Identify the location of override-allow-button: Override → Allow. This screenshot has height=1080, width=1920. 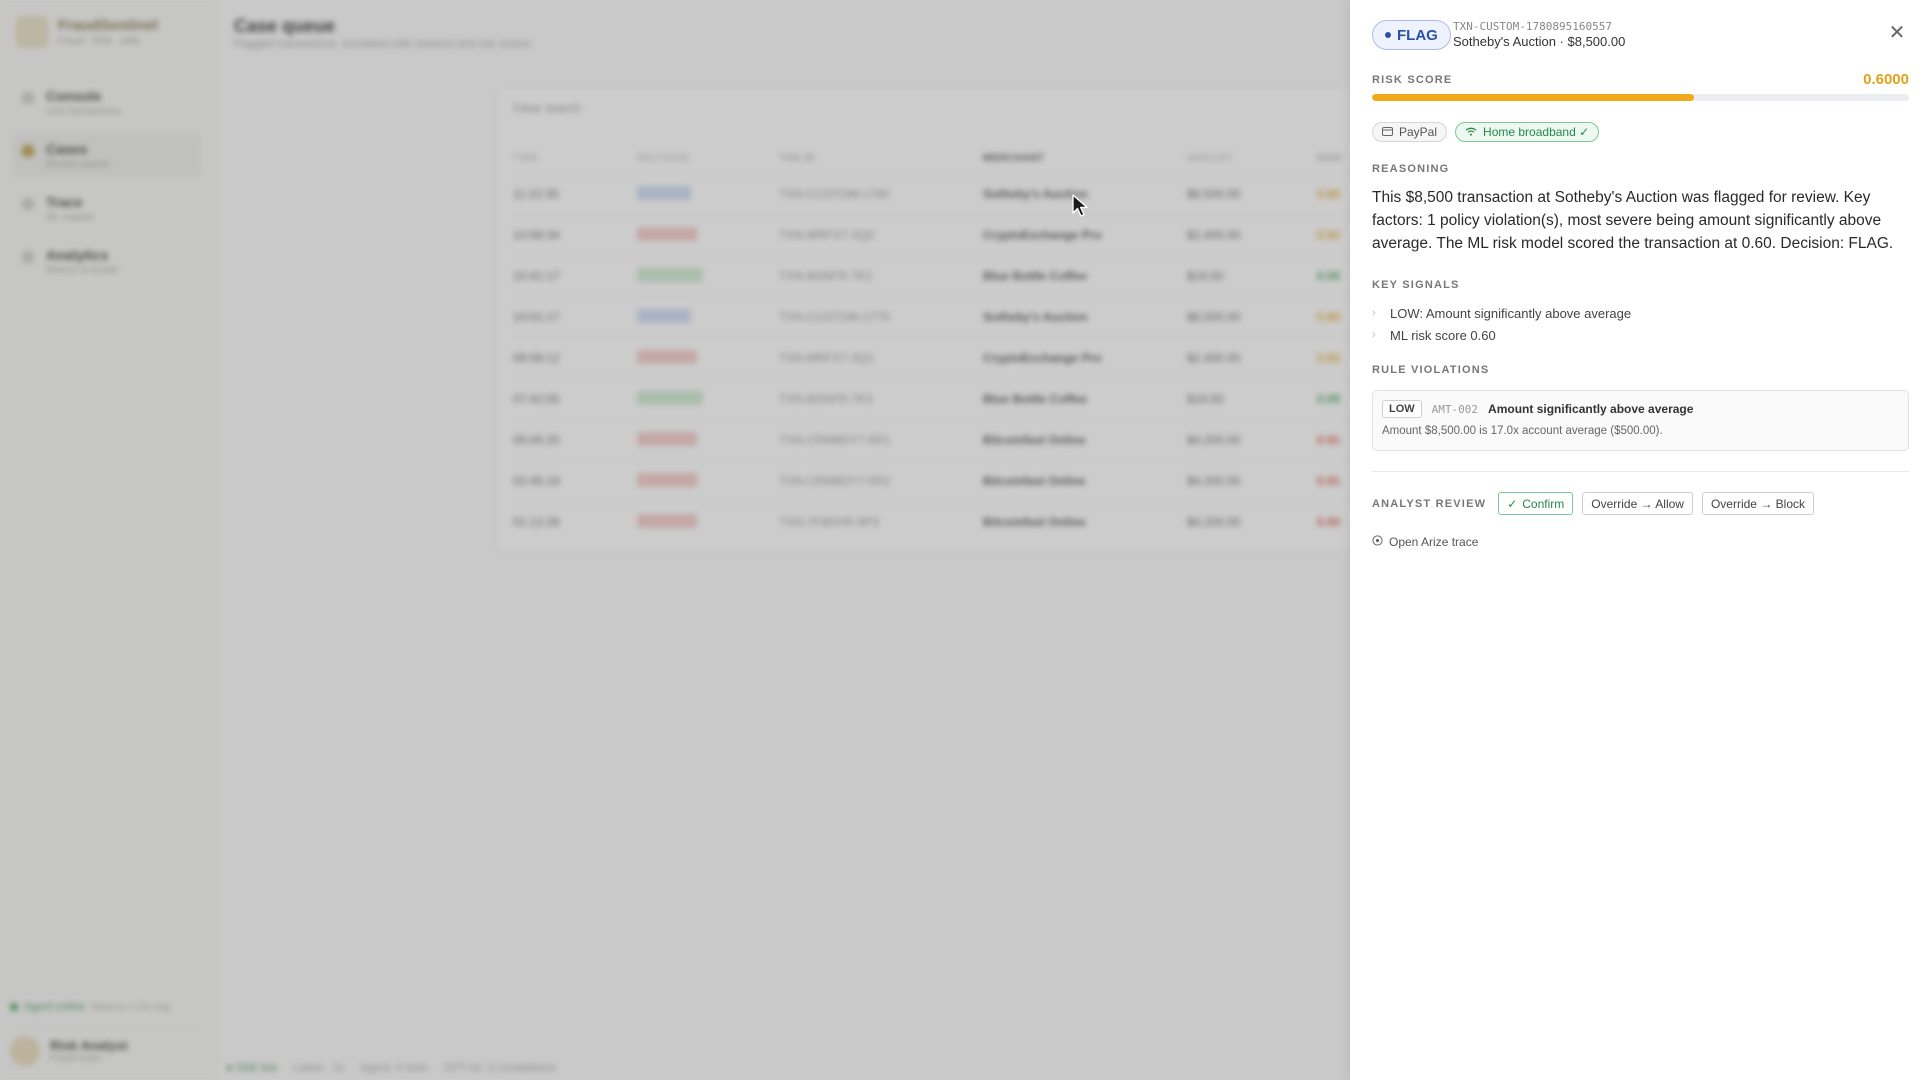
(1637, 503).